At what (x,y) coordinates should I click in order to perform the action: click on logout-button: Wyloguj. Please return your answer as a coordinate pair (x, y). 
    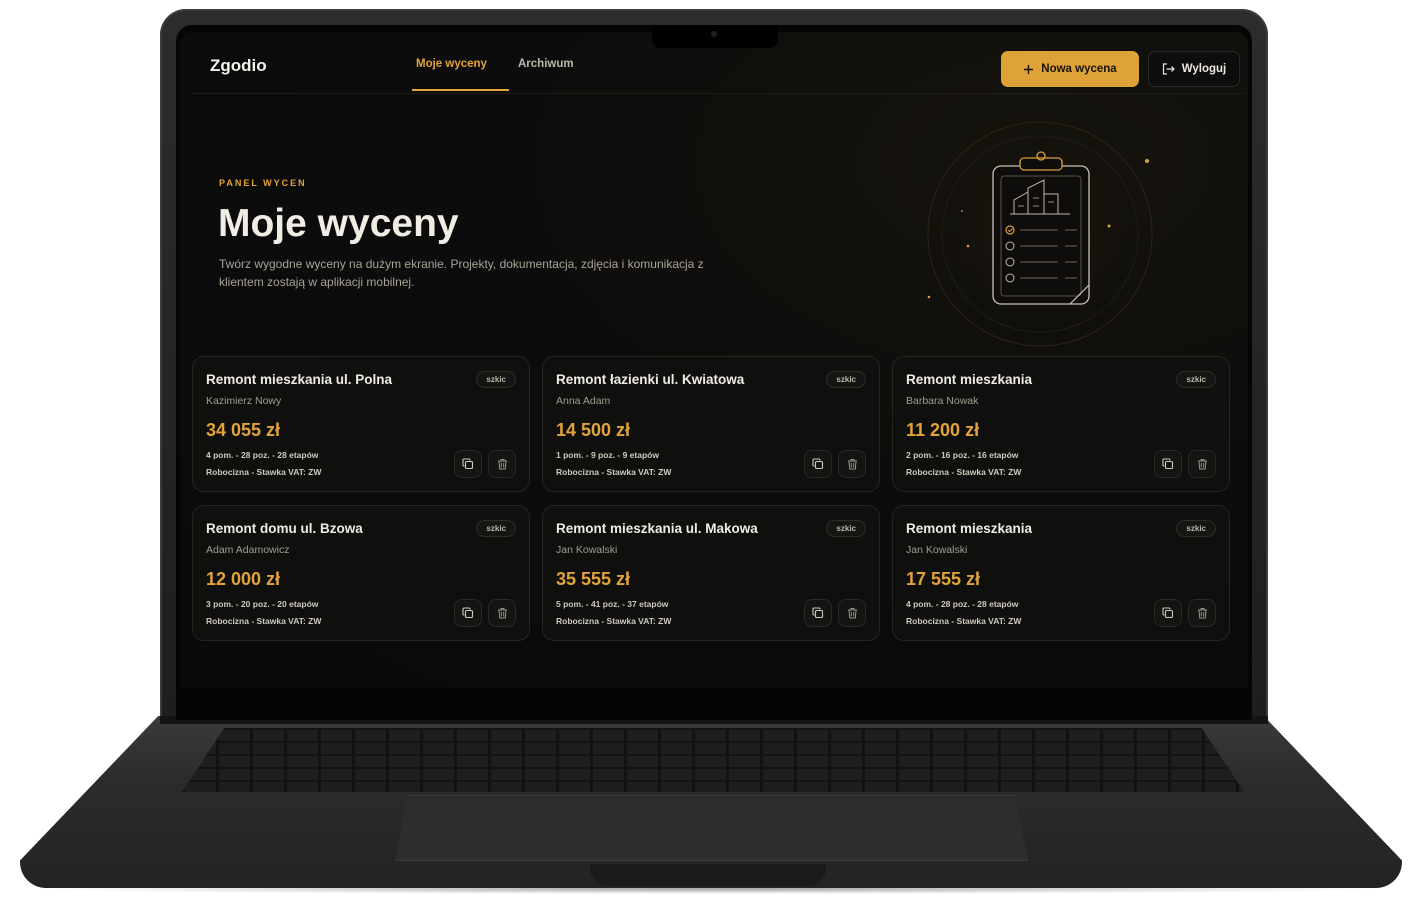
    Looking at the image, I should click on (1194, 69).